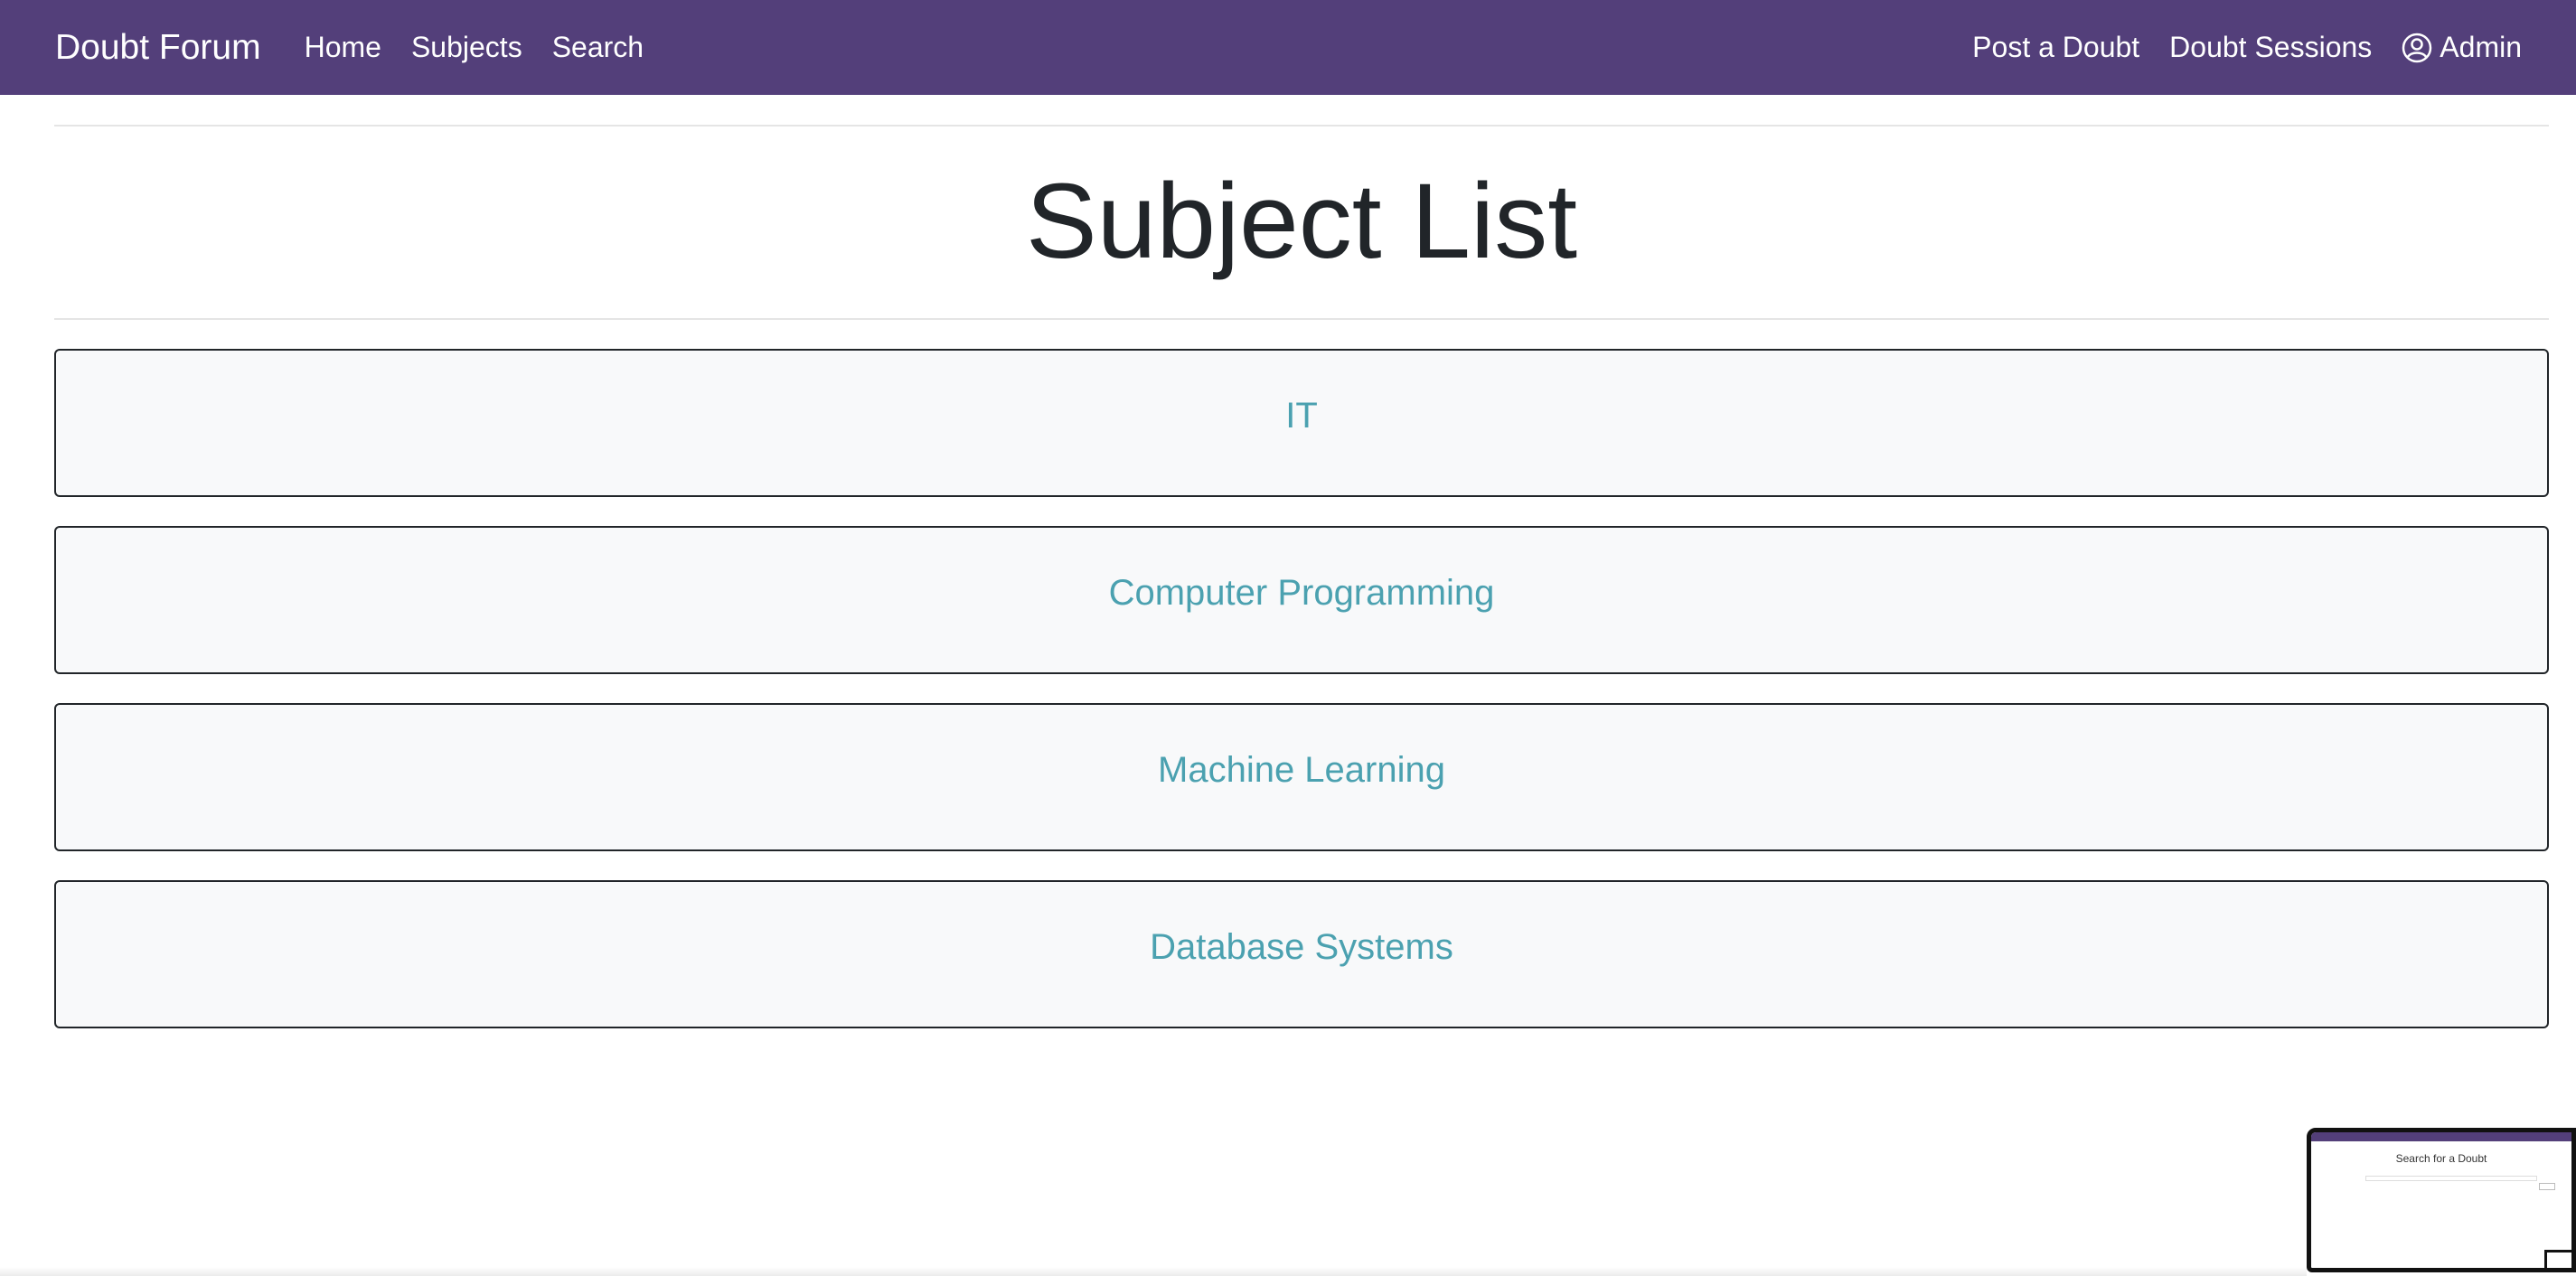  I want to click on user-circle-icon, so click(2417, 48).